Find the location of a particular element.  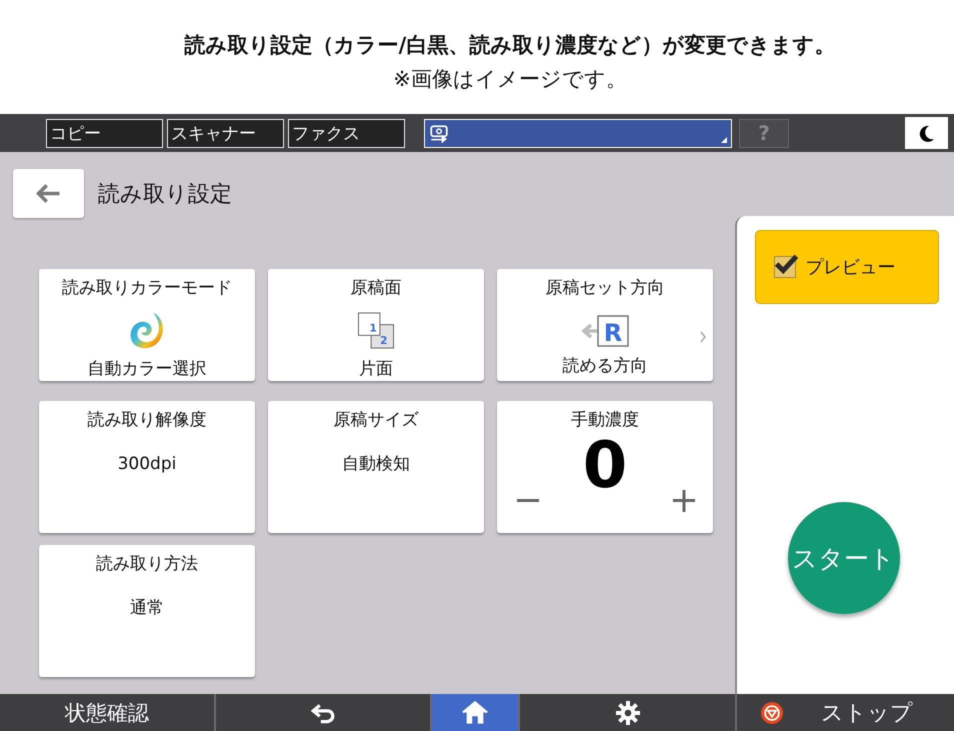

preview-label: プレビュー is located at coordinates (851, 267).